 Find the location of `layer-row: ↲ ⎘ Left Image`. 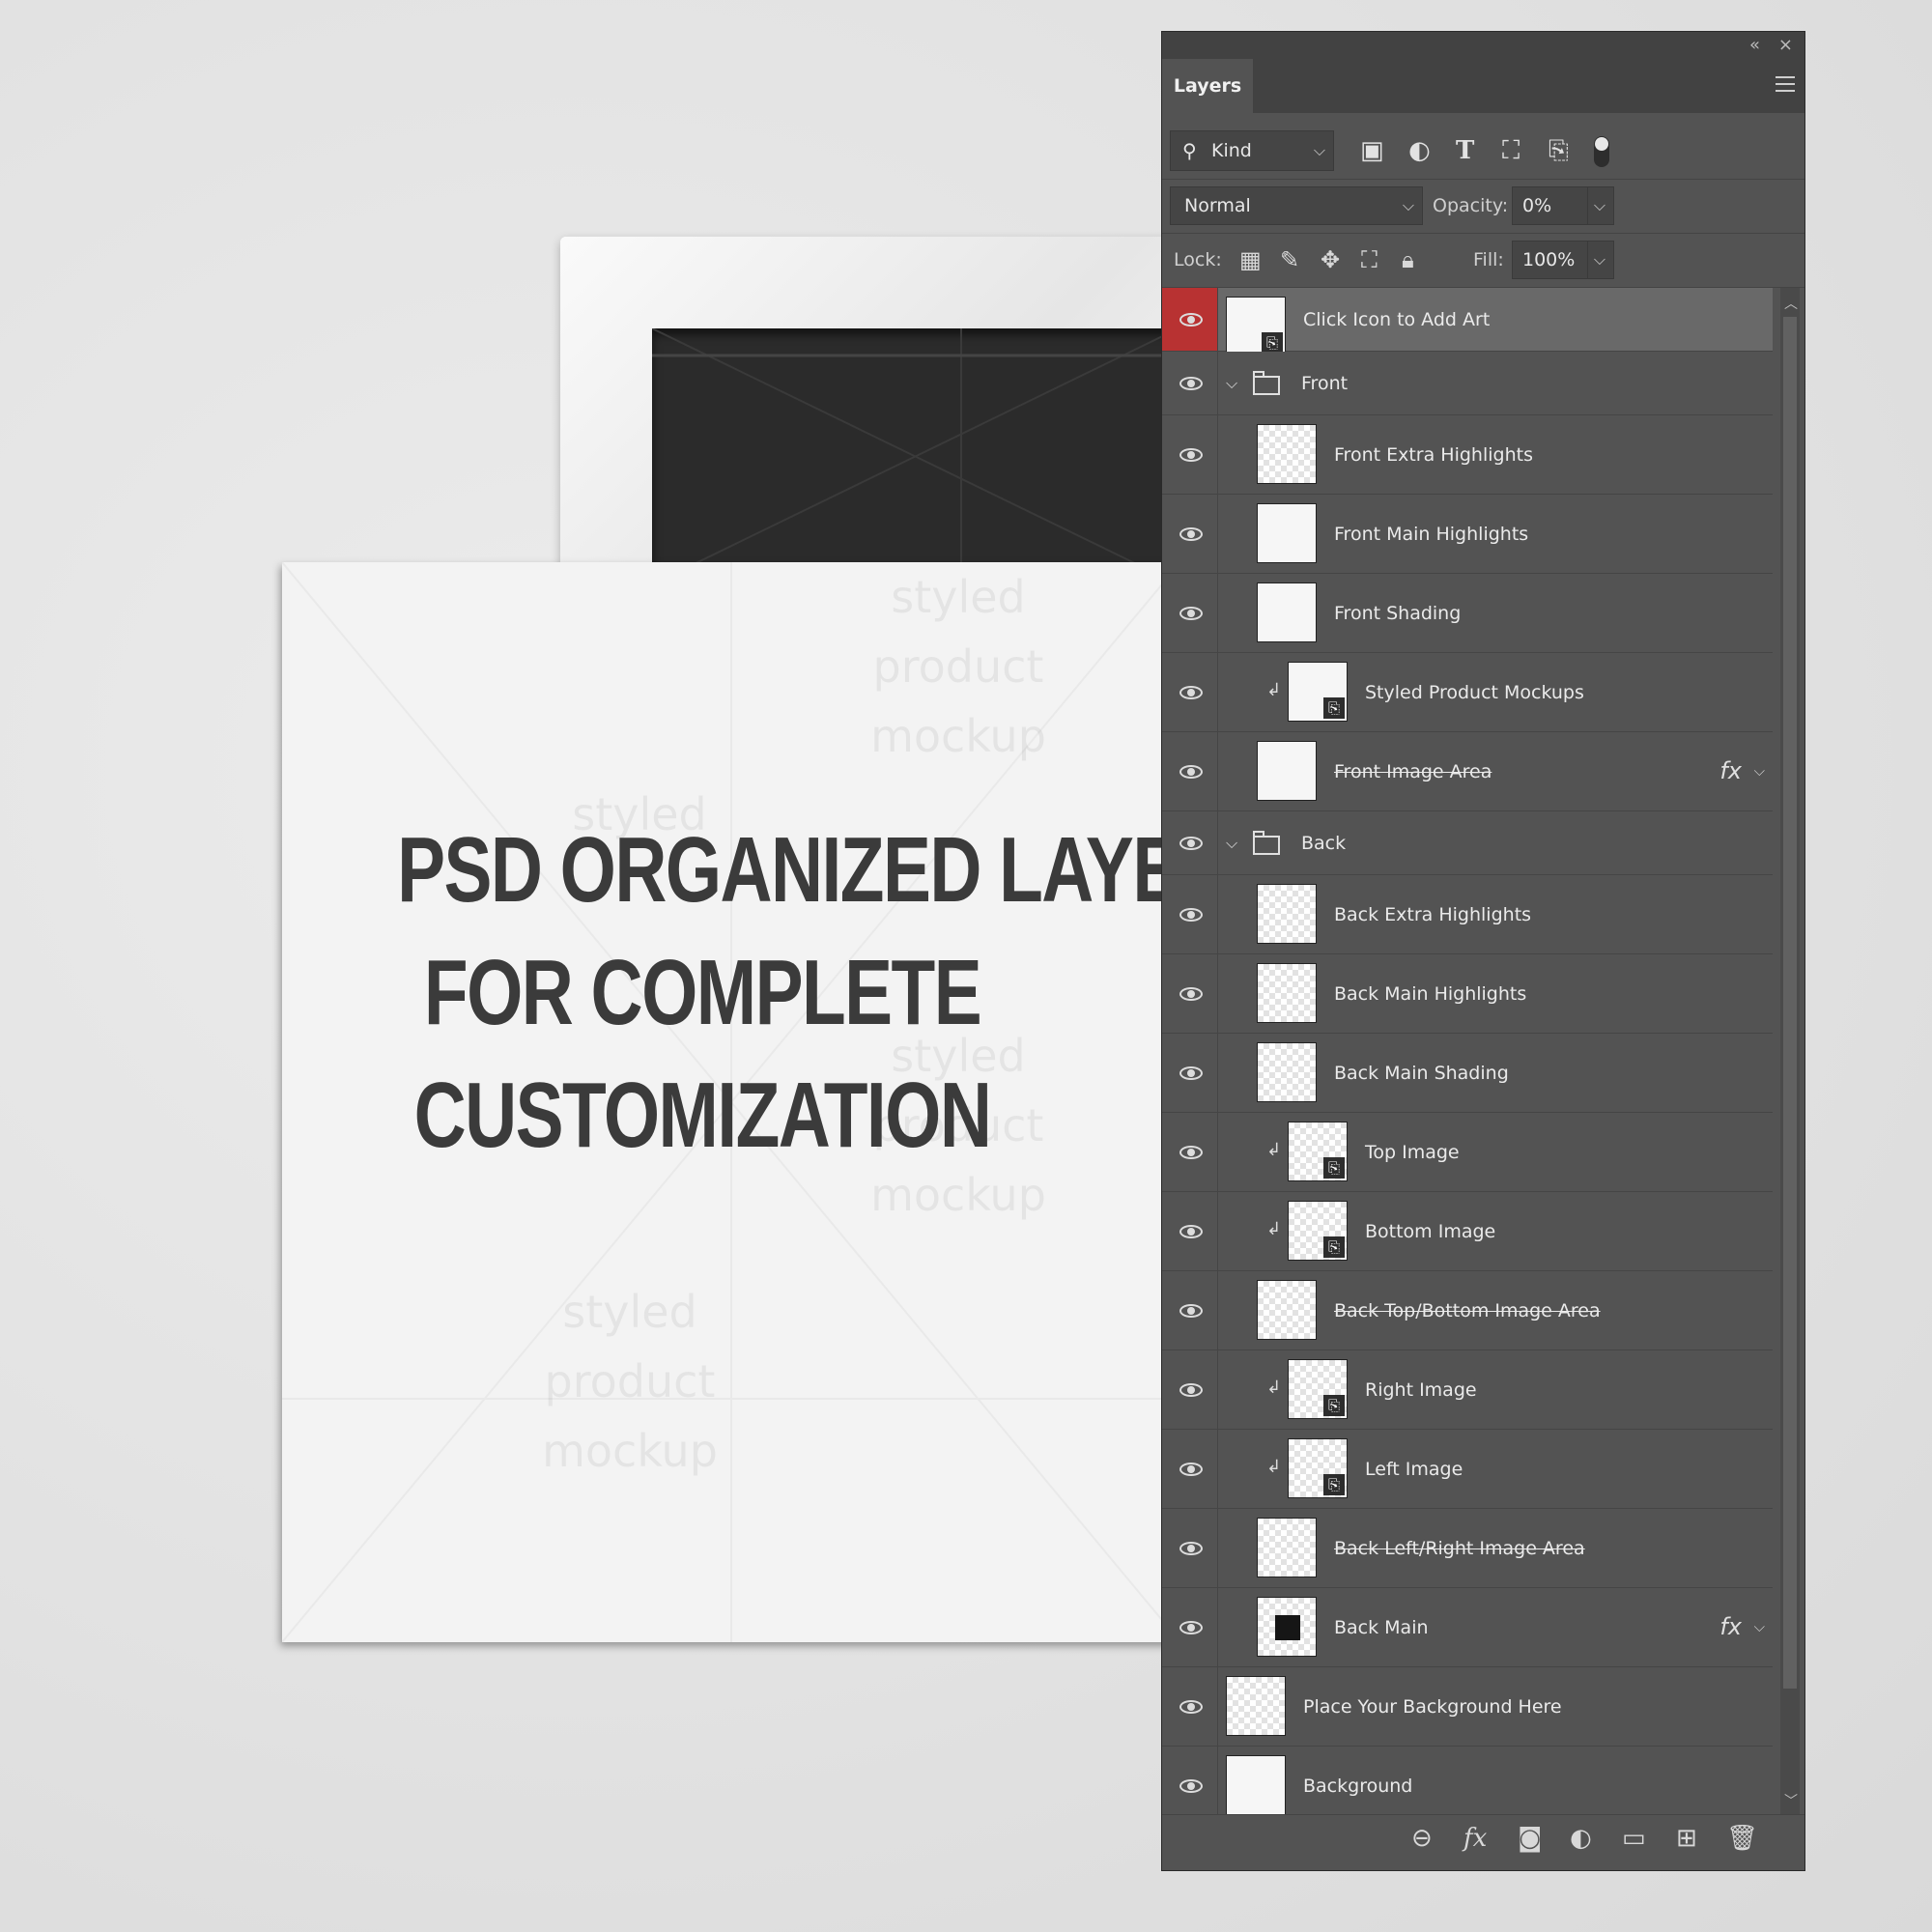

layer-row: ↲ ⎘ Left Image is located at coordinates (1467, 1469).